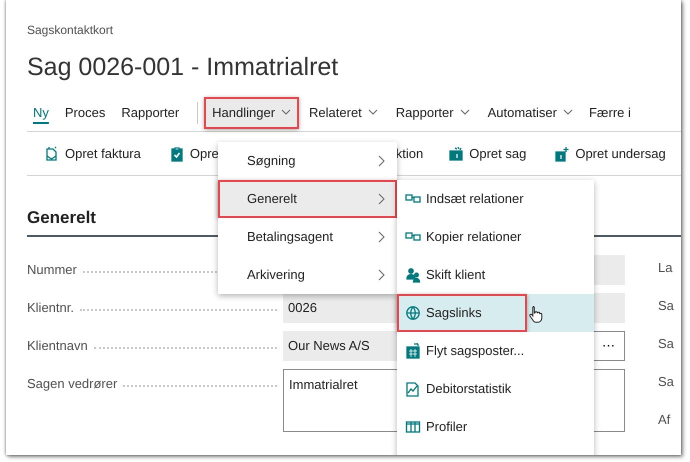  What do you see at coordinates (57, 346) in the screenshot?
I see `field-label: Klientnavn` at bounding box center [57, 346].